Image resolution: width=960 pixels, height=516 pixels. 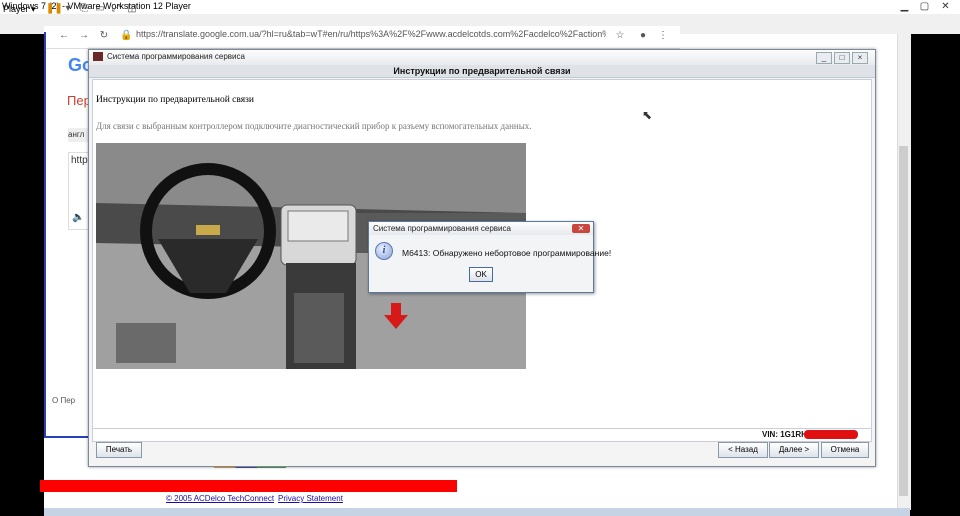 What do you see at coordinates (831, 434) in the screenshot?
I see `vin-redaction` at bounding box center [831, 434].